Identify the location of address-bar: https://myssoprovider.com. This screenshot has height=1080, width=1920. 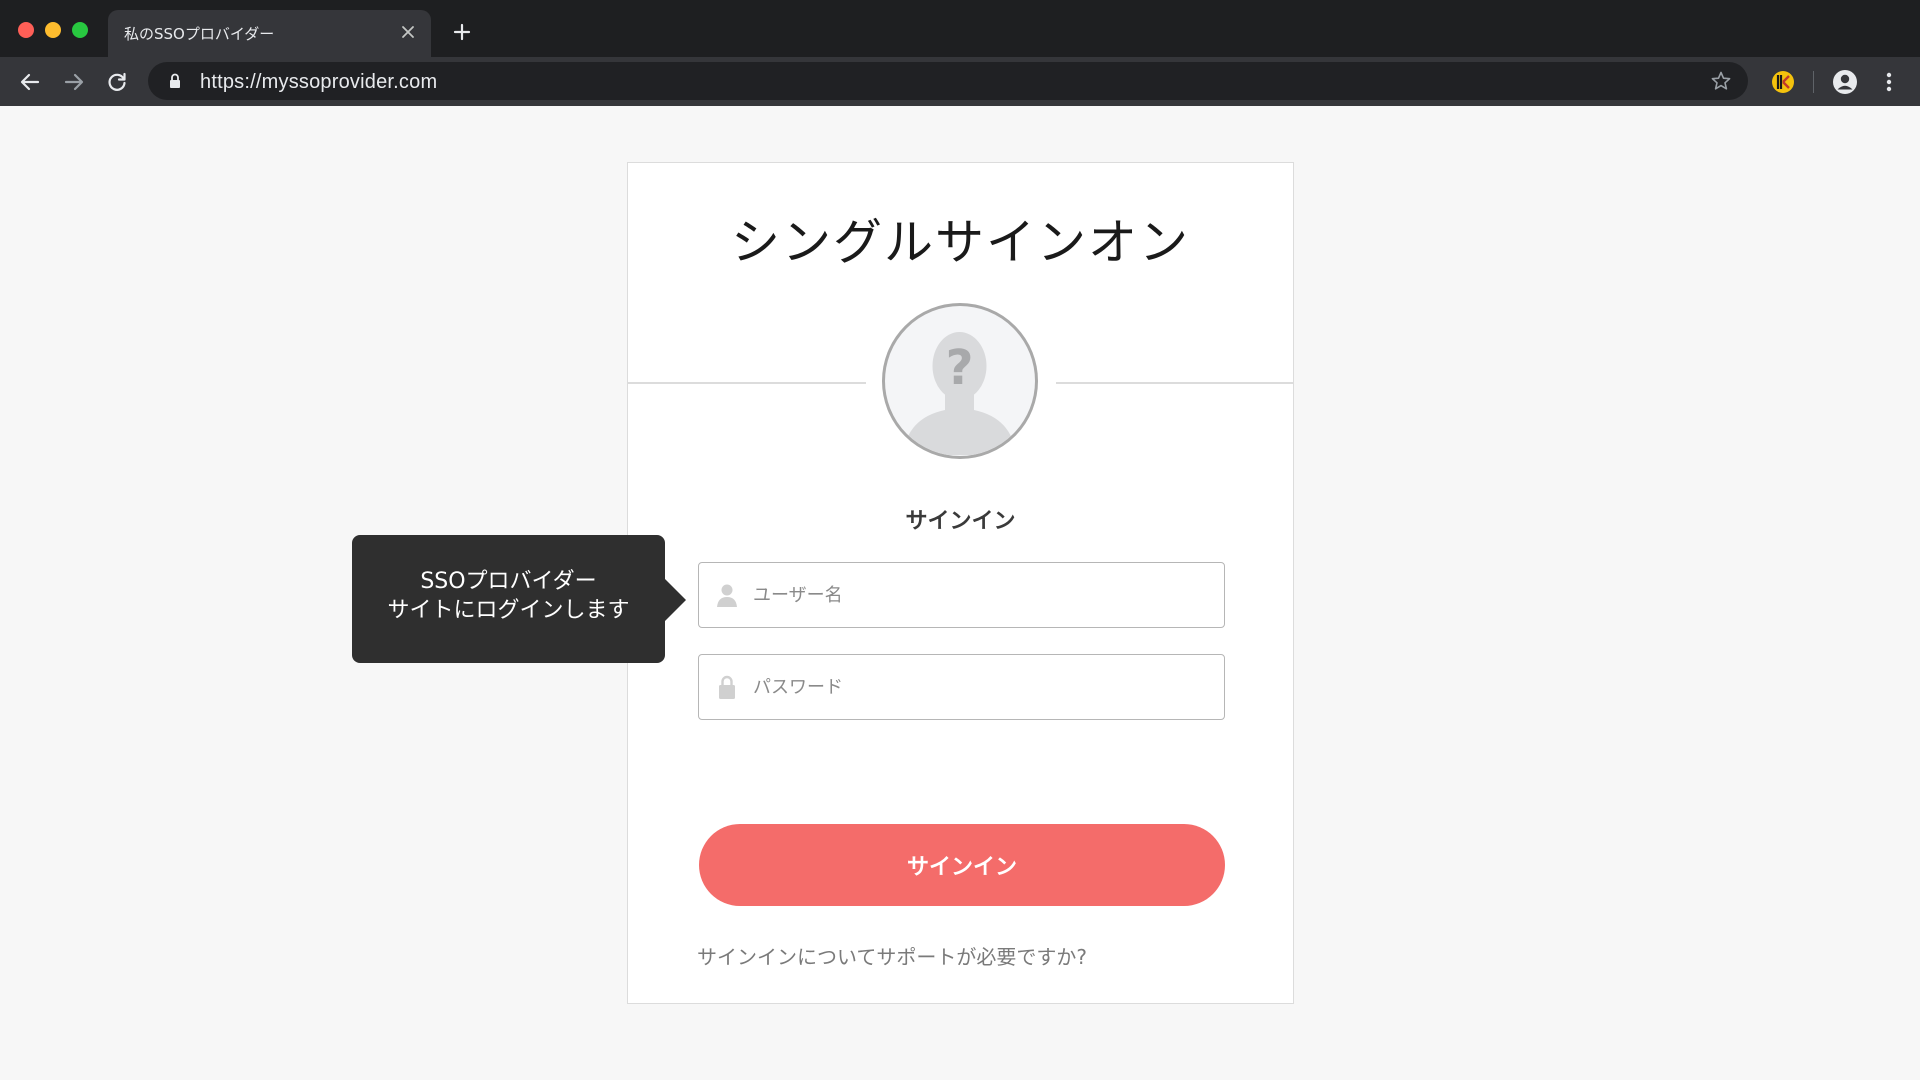
(948, 81).